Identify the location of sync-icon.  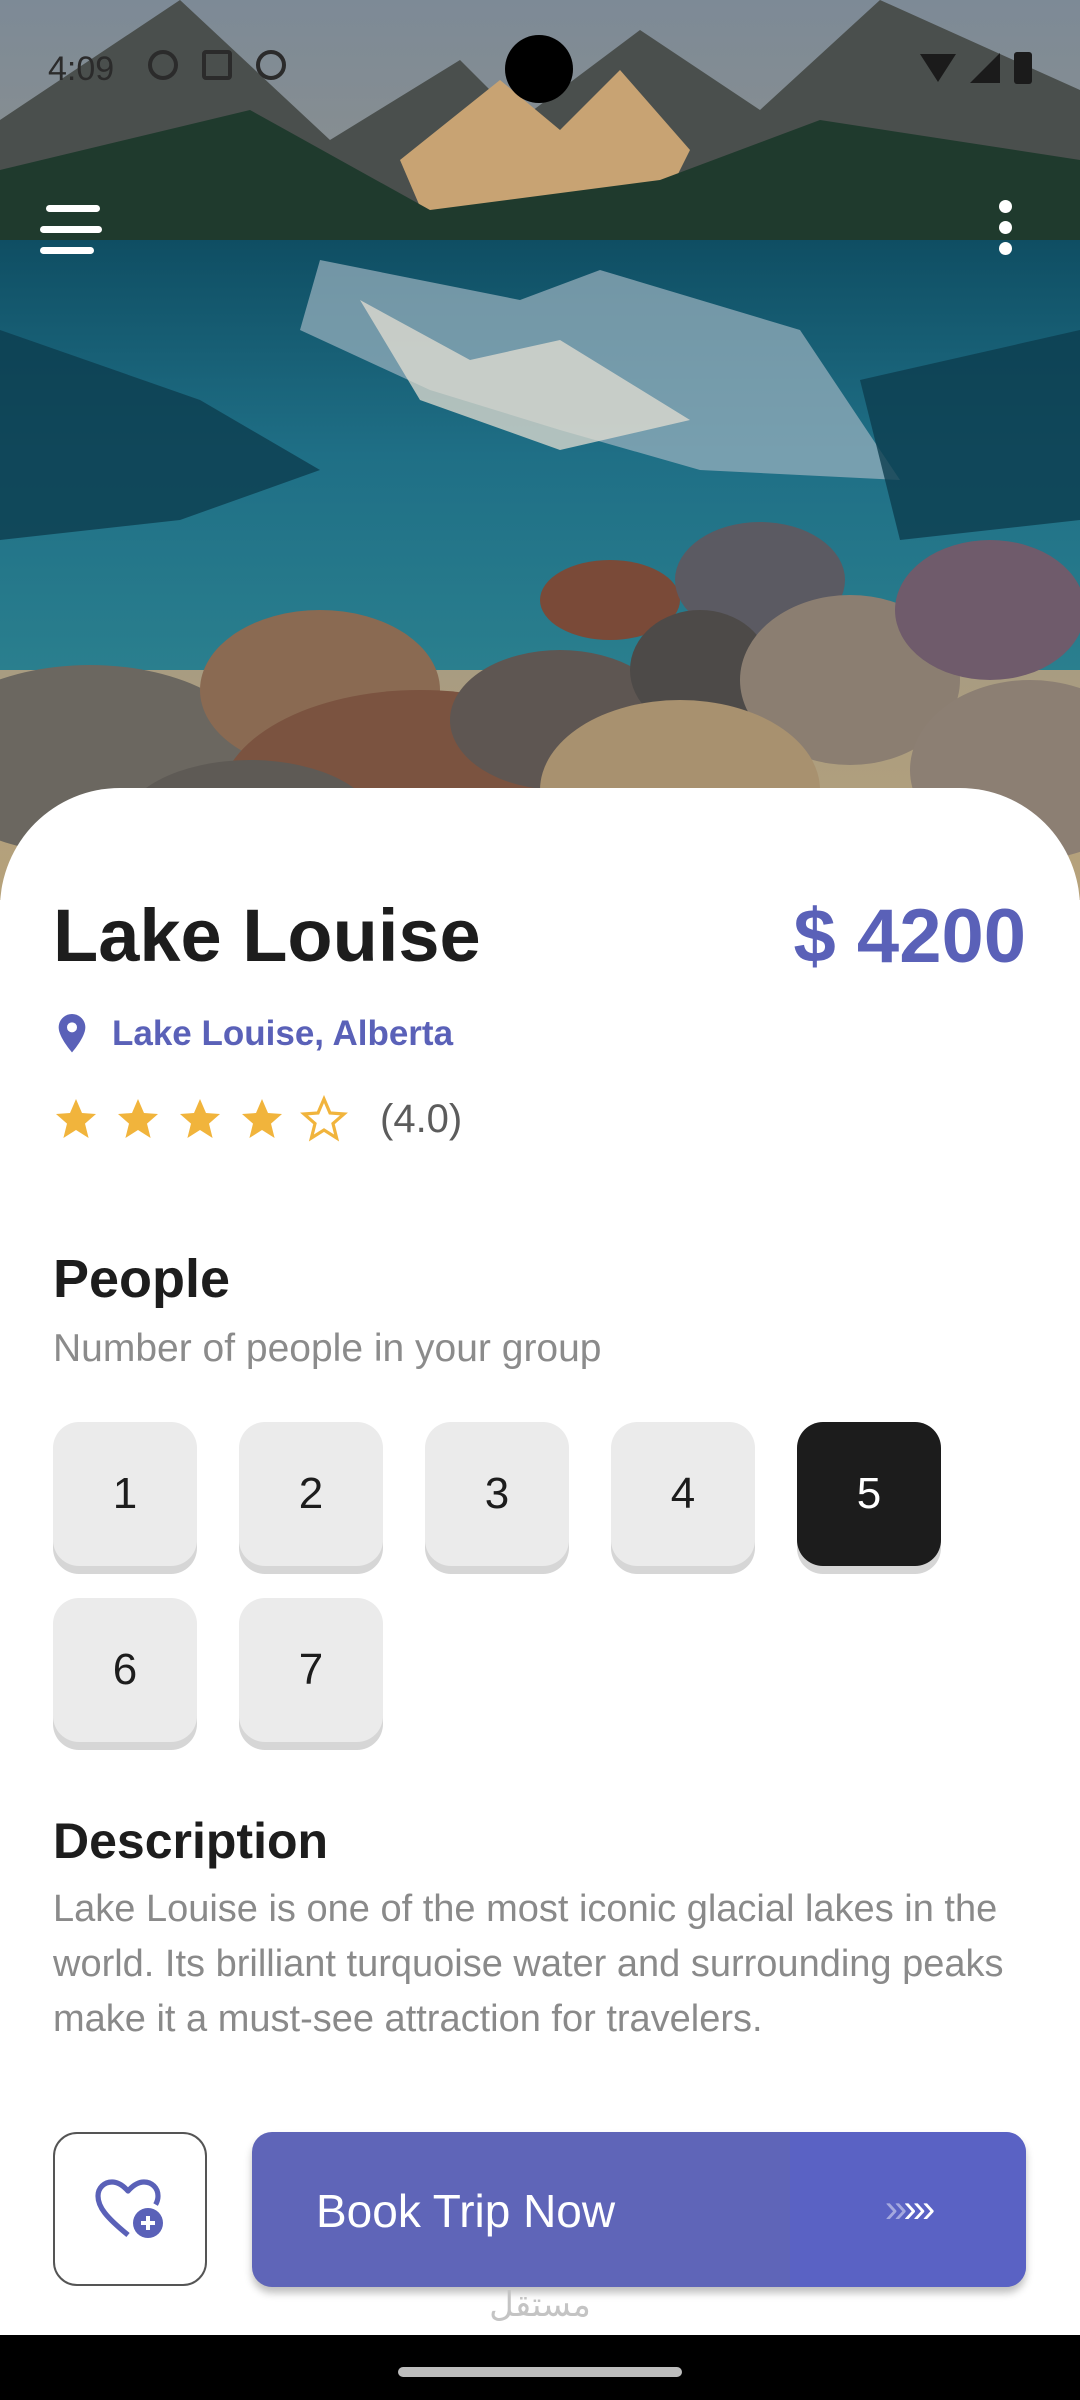
(271, 65).